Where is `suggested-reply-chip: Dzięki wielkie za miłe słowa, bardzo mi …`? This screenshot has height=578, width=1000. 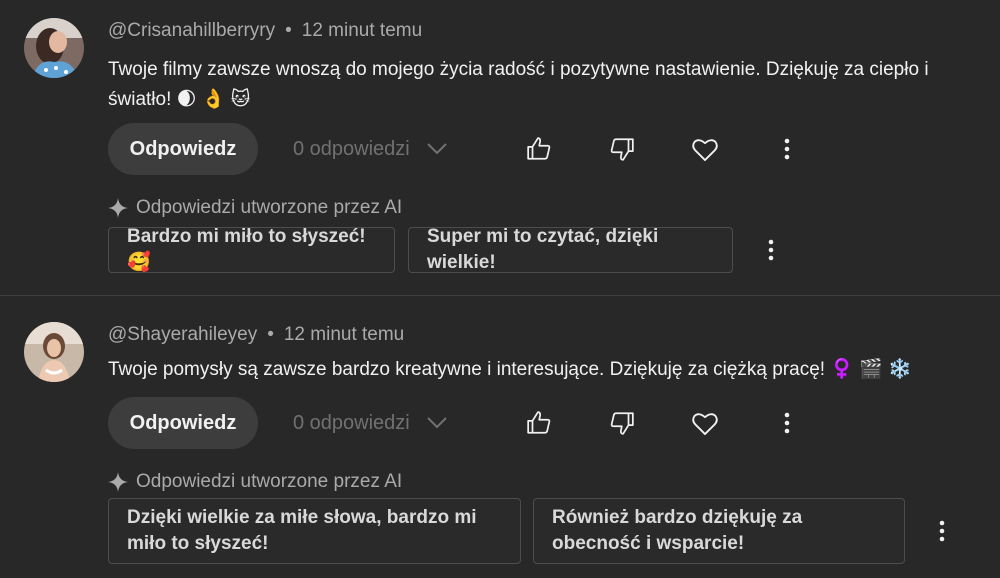
suggested-reply-chip: Dzięki wielkie za miłe słowa, bardzo mi … is located at coordinates (314, 531).